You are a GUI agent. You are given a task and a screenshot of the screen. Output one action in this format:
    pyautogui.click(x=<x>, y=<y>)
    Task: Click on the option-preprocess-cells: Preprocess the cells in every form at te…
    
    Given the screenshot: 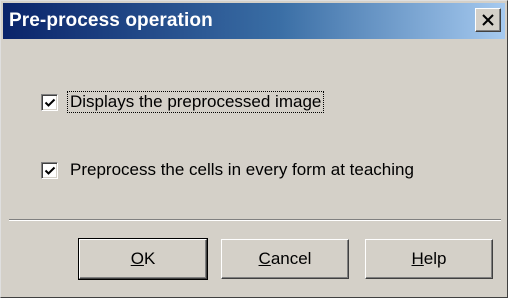 What is the action you would take?
    pyautogui.click(x=228, y=170)
    